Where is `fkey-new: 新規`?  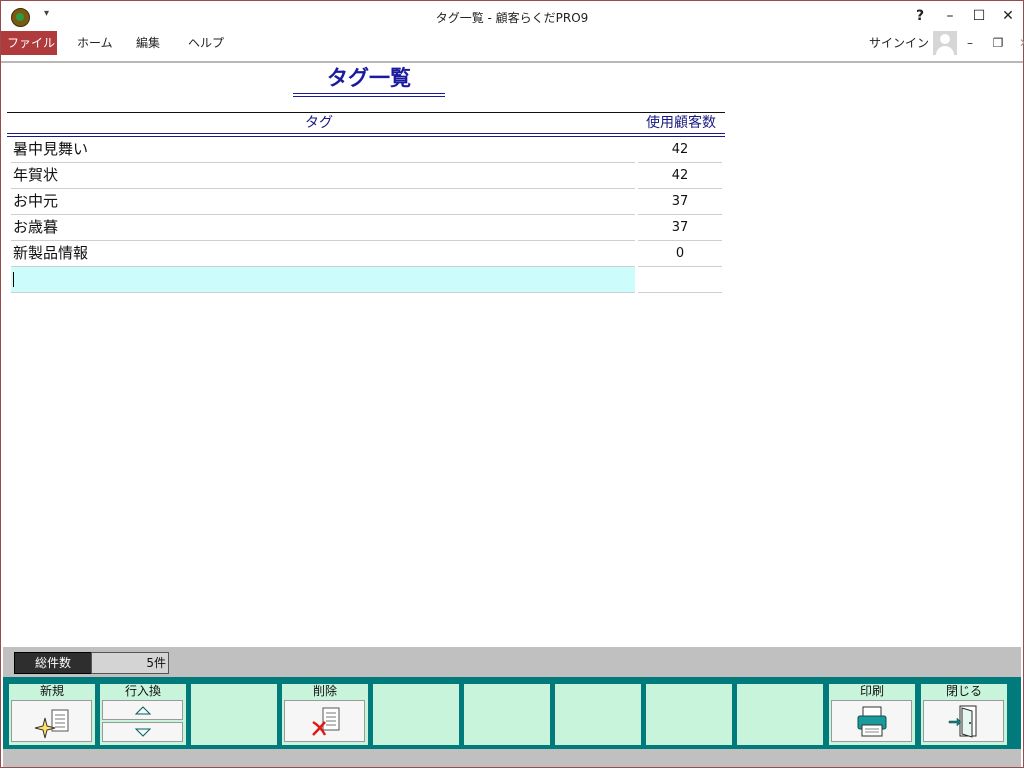 fkey-new: 新規 is located at coordinates (52, 714).